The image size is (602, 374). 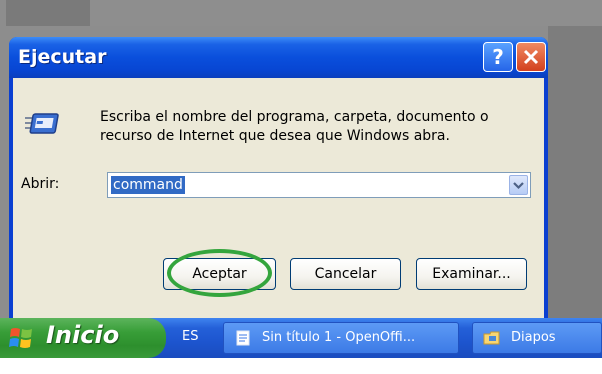 What do you see at coordinates (190, 336) in the screenshot?
I see `language-indicator: ES` at bounding box center [190, 336].